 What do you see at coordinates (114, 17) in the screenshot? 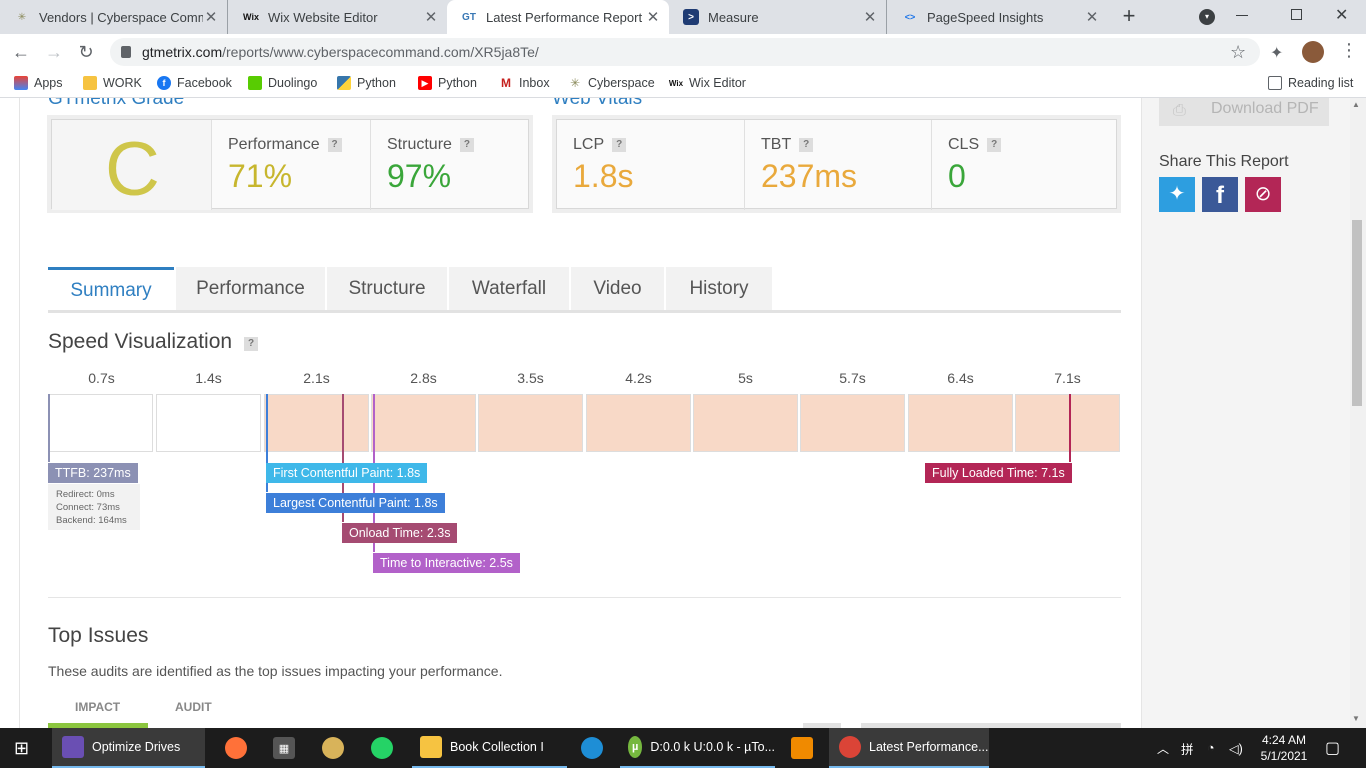
I see `browser-tab-vendors: ✳ Vendors | Cyberspace Comma ✕` at bounding box center [114, 17].